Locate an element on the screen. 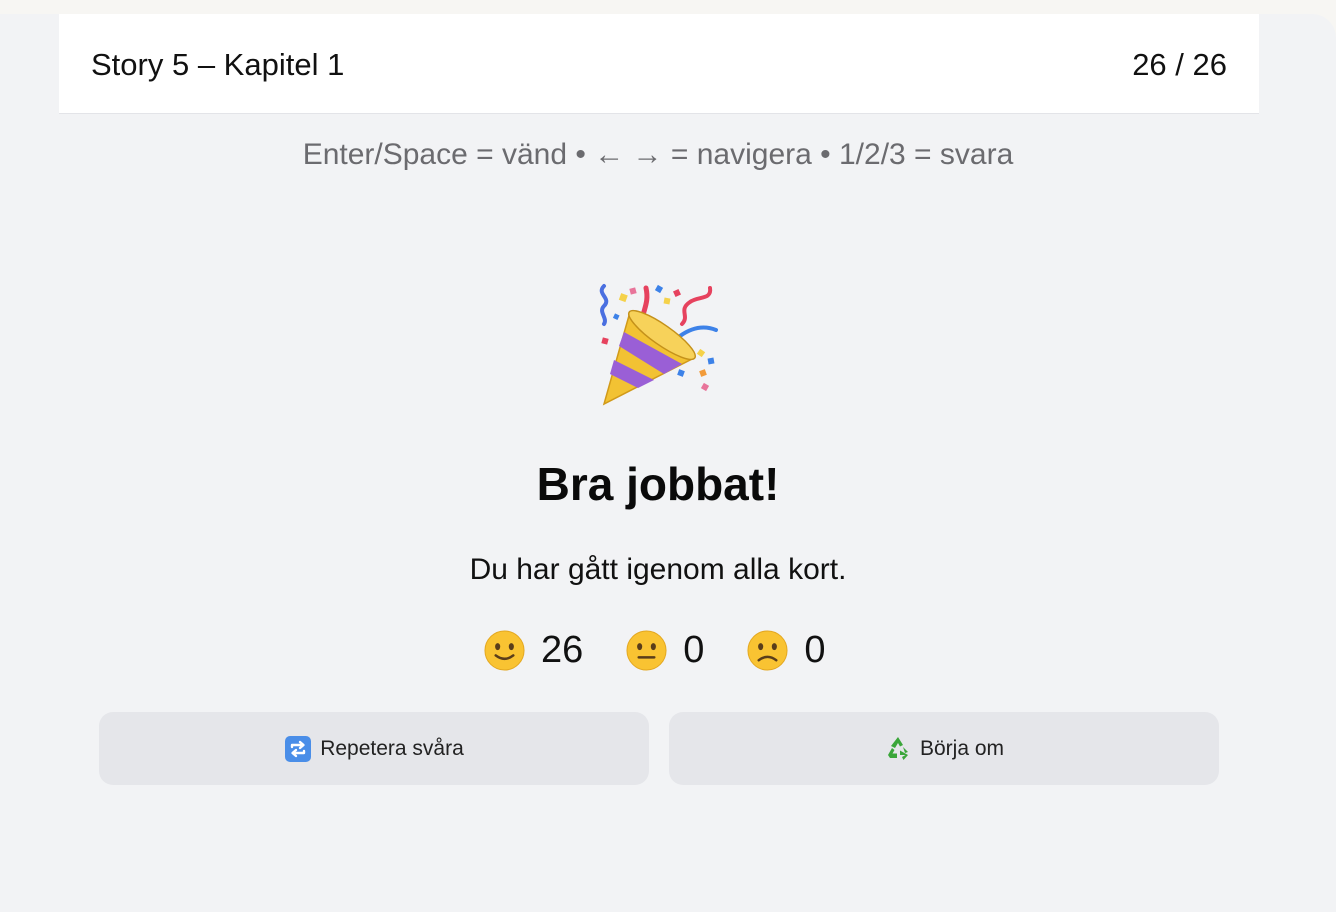 The width and height of the screenshot is (1336, 912). repeat-hard-label: Repetera svåra is located at coordinates (392, 748).